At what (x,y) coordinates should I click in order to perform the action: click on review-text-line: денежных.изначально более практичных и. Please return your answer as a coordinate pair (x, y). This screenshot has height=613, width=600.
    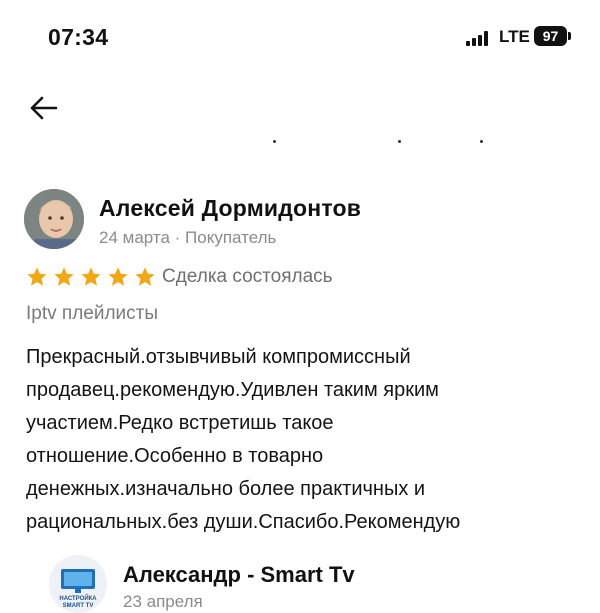
    Looking at the image, I should click on (226, 489).